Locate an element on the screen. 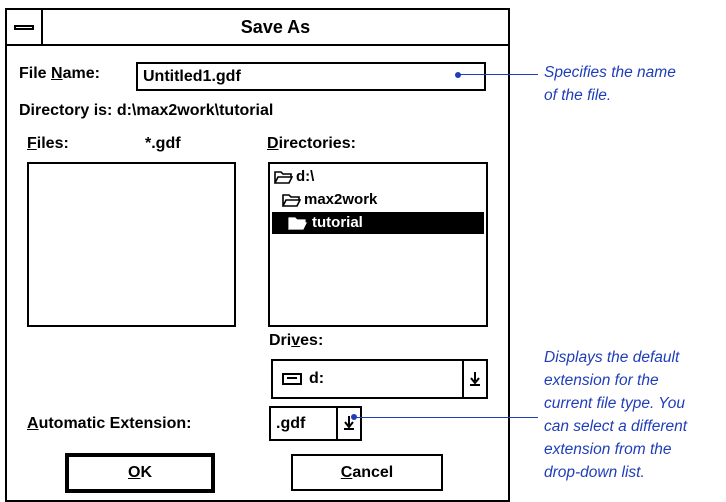 The image size is (726, 502). automatic-extension-label: Automatic Extension: is located at coordinates (109, 423).